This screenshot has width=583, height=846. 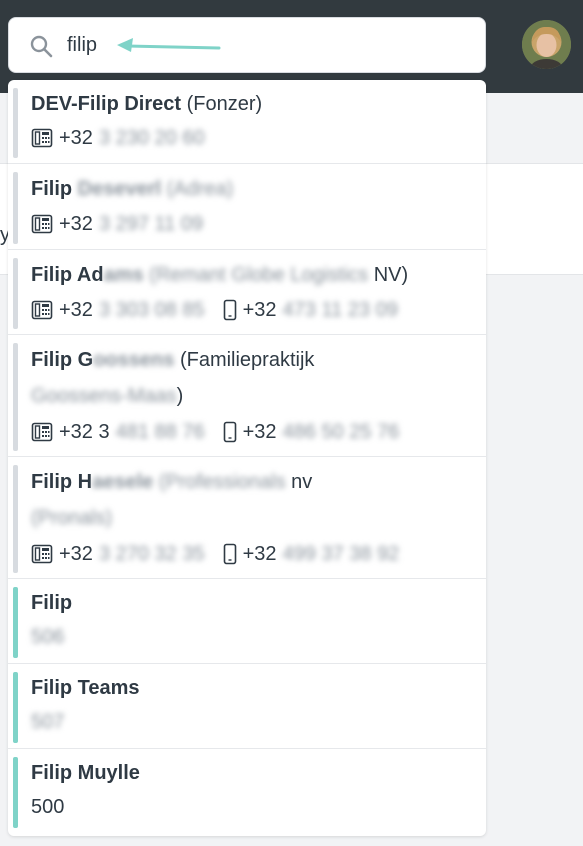 I want to click on landline-number: 3 270 32 35, so click(x=151, y=554).